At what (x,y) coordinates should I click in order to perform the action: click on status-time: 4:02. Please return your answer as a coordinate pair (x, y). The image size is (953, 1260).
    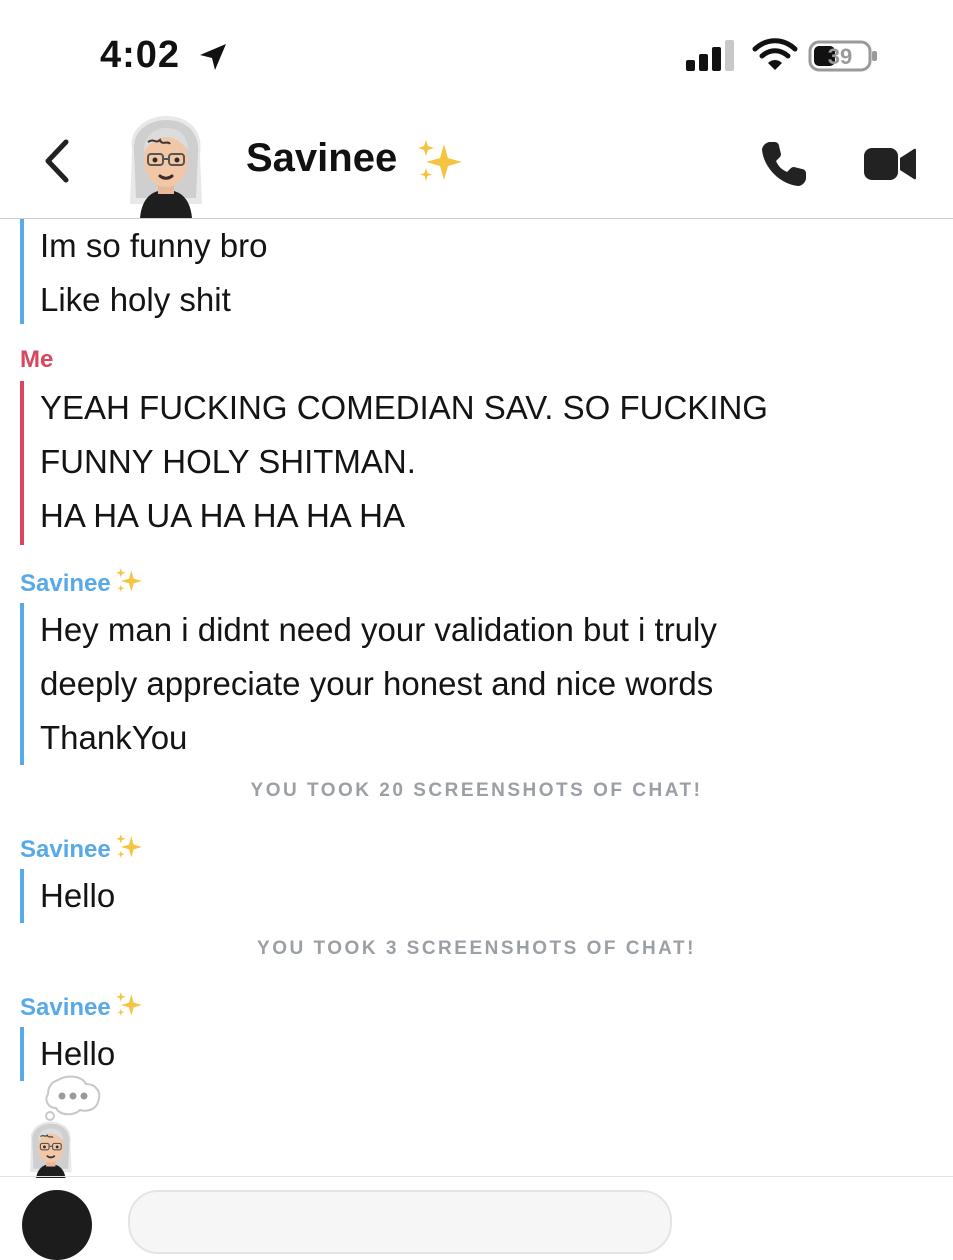
    Looking at the image, I should click on (140, 55).